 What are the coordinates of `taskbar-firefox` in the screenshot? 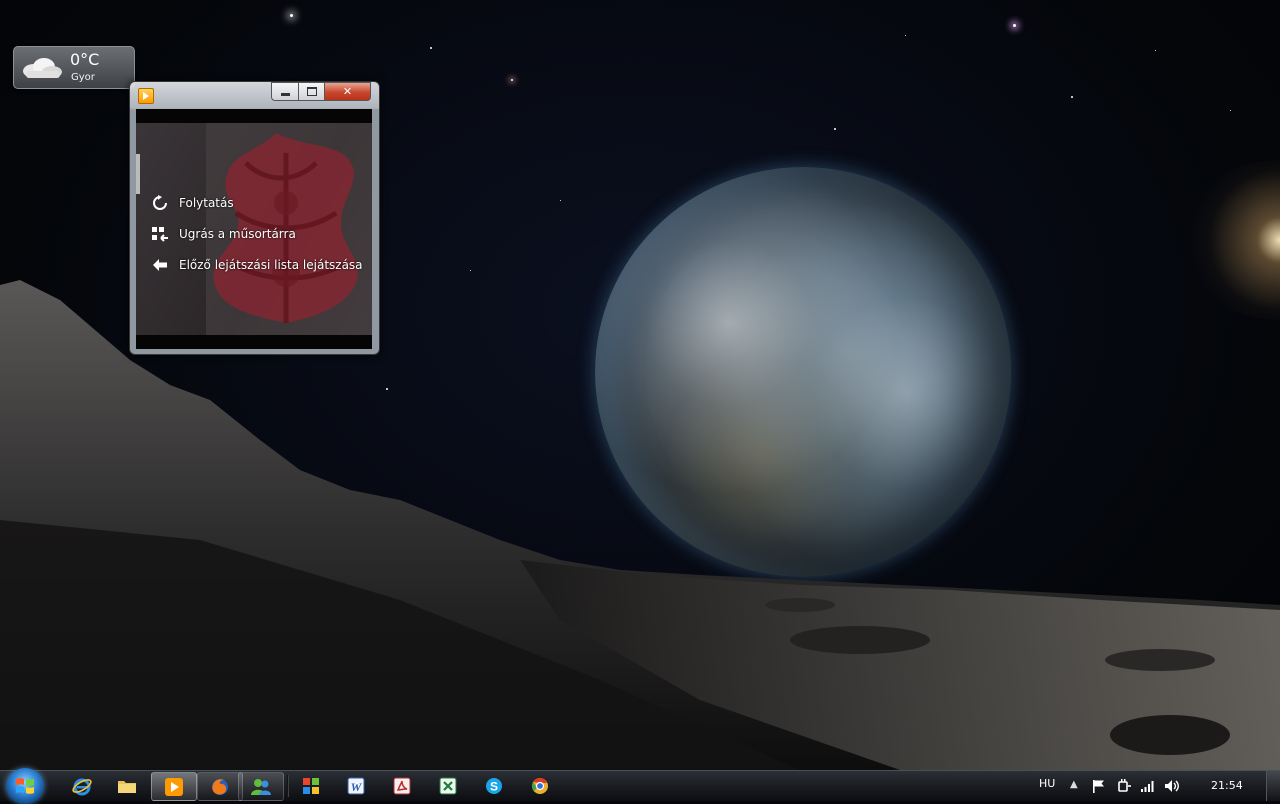 It's located at (220, 786).